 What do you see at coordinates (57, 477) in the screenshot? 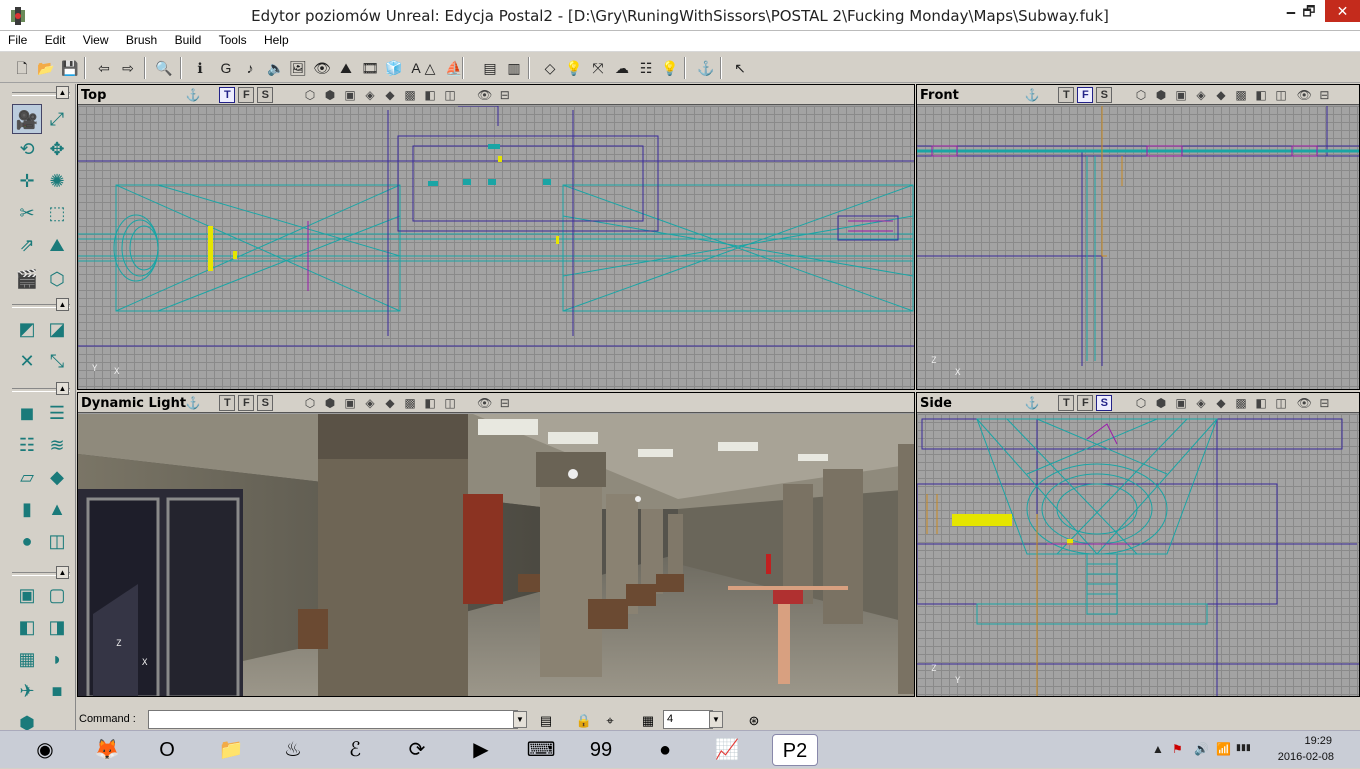
I see `volumetric-icon: ◆` at bounding box center [57, 477].